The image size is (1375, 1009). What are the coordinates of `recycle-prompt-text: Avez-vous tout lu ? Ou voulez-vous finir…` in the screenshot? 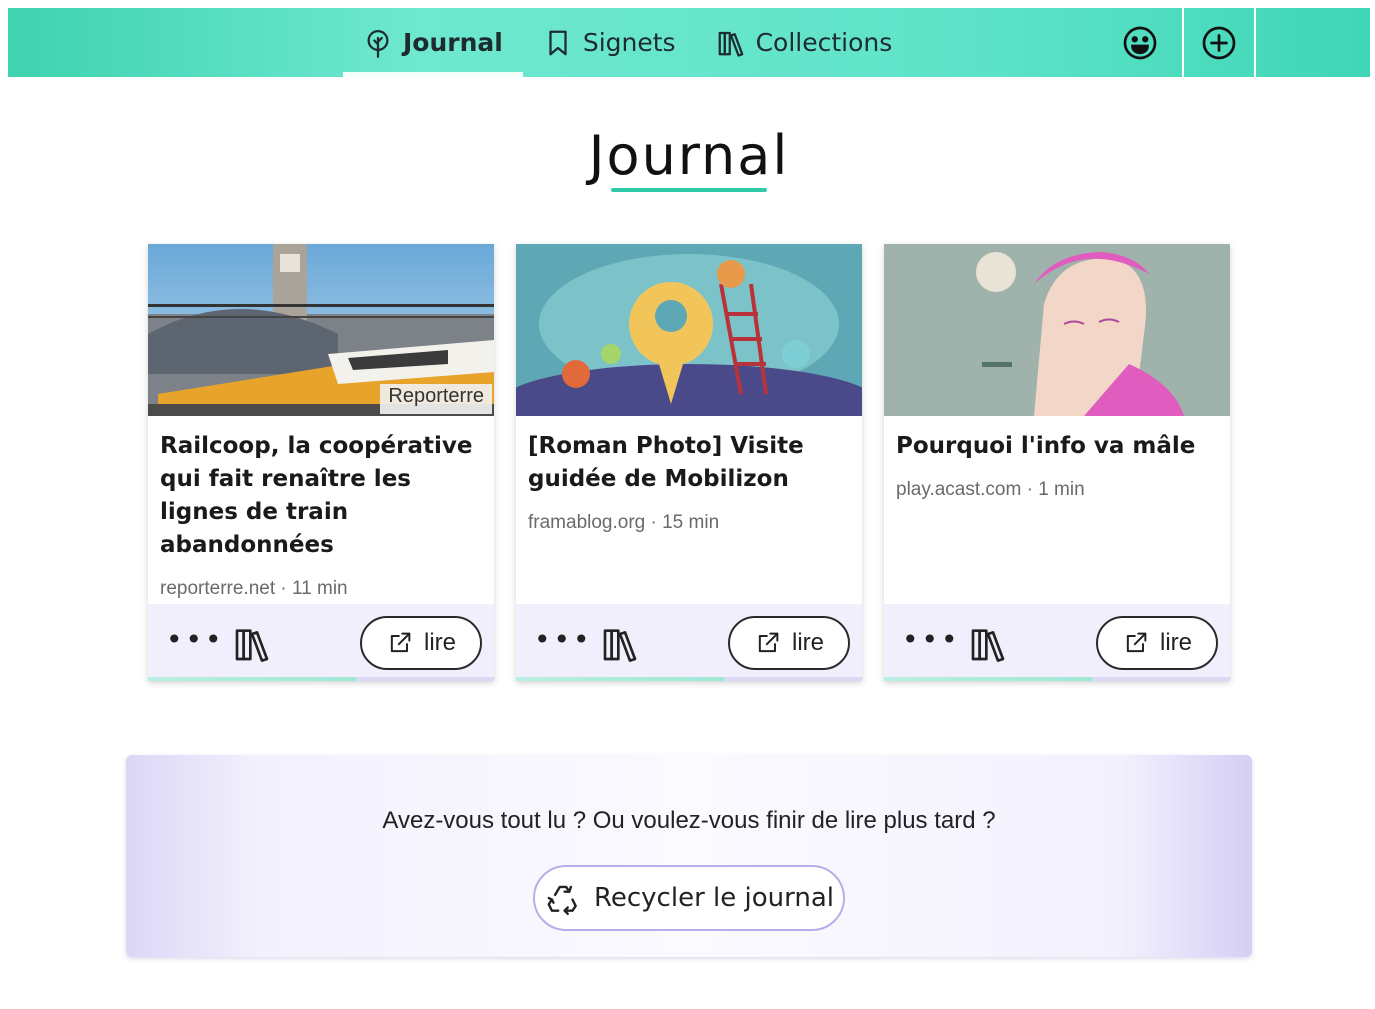 It's located at (689, 820).